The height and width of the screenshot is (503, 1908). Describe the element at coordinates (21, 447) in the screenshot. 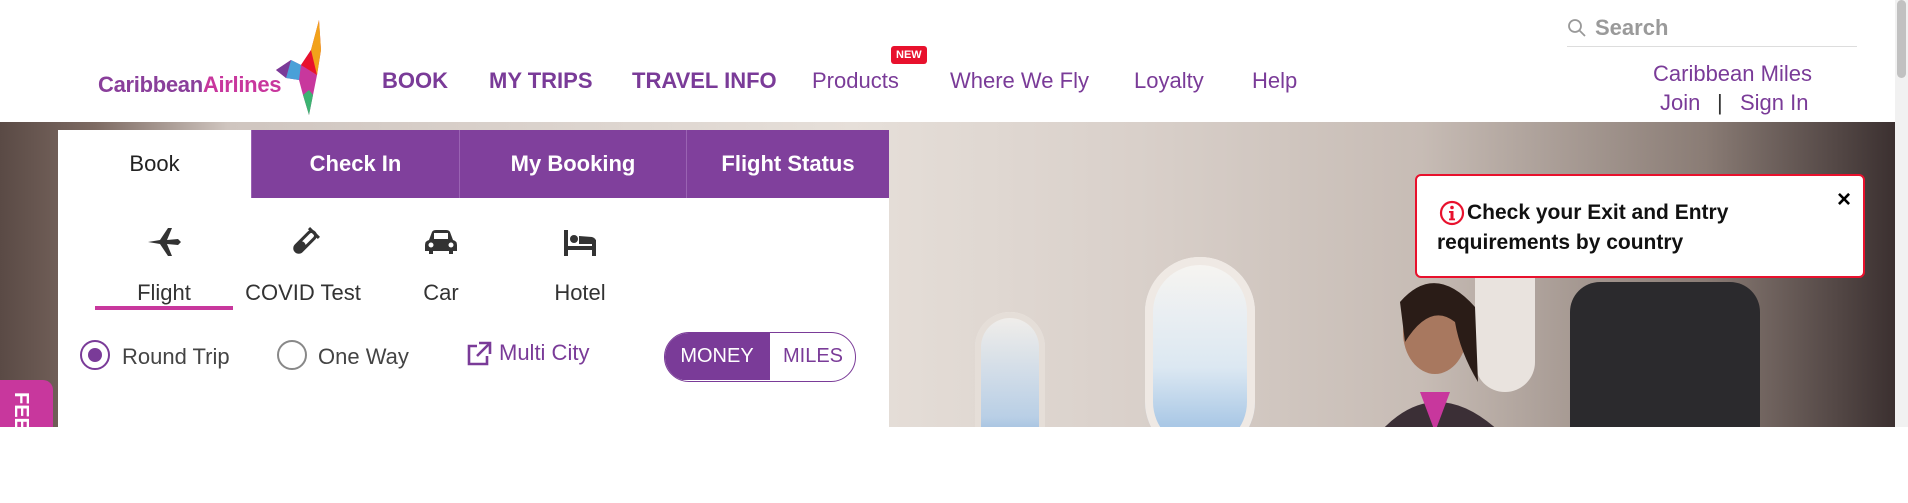

I see `feedback-tab-label: FEEDBACK` at that location.